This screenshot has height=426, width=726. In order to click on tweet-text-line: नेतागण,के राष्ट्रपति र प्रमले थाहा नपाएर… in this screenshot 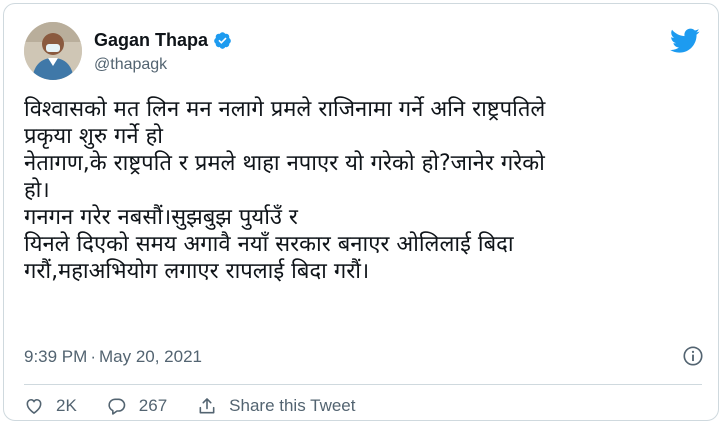, I will do `click(284, 163)`.